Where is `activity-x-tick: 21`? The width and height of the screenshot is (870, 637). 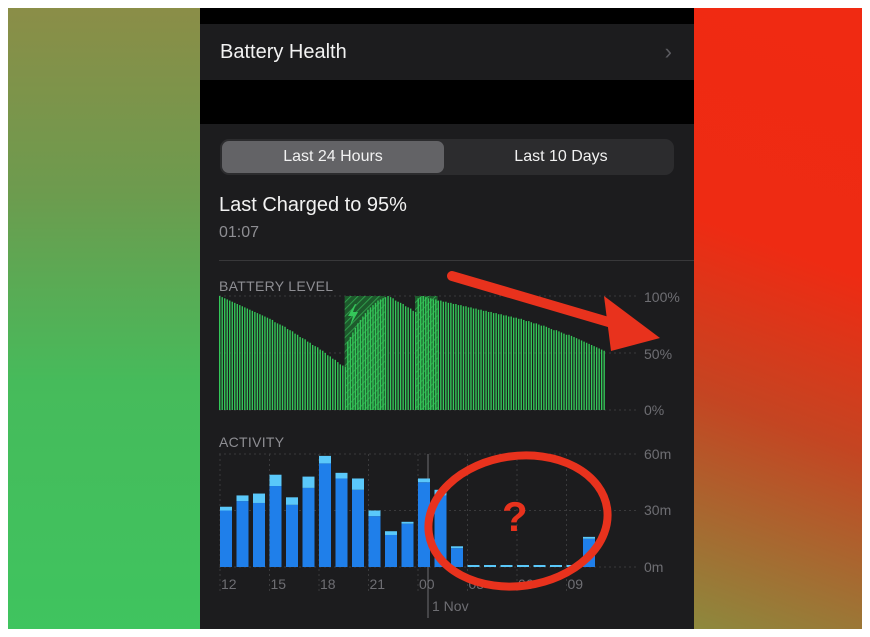 activity-x-tick: 21 is located at coordinates (378, 584).